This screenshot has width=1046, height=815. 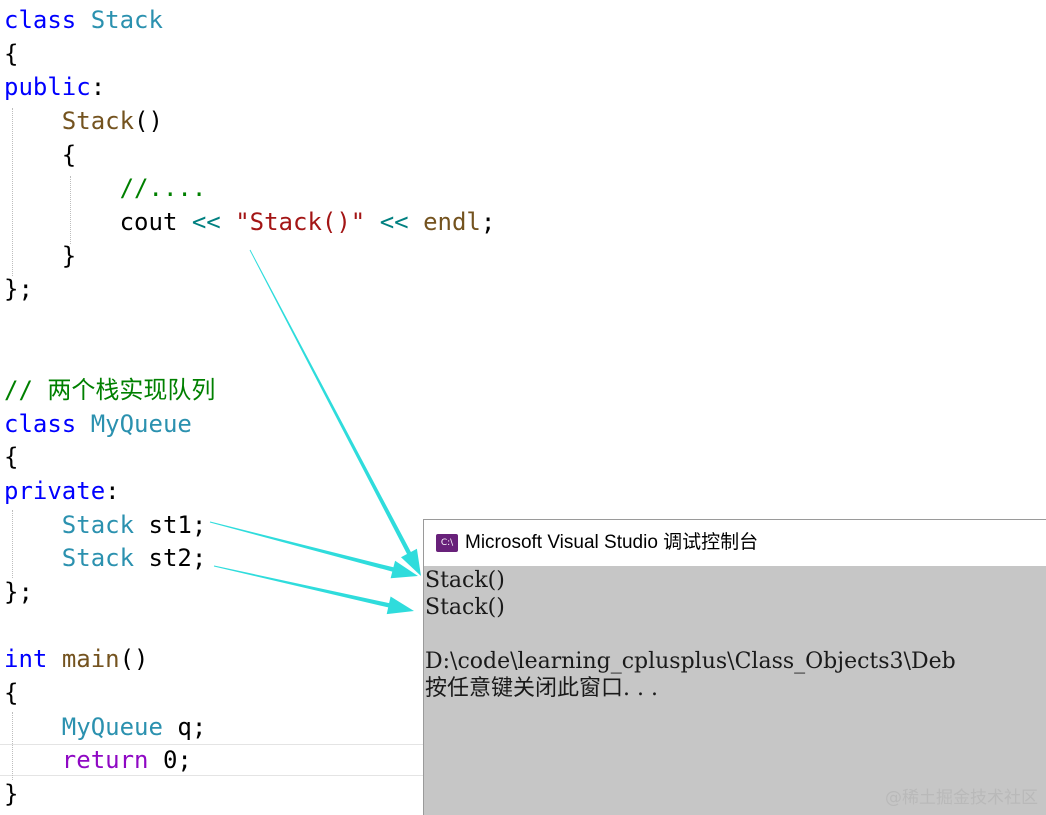 What do you see at coordinates (541, 688) in the screenshot?
I see `console-output-line: 按任意键关闭此窗口. . .` at bounding box center [541, 688].